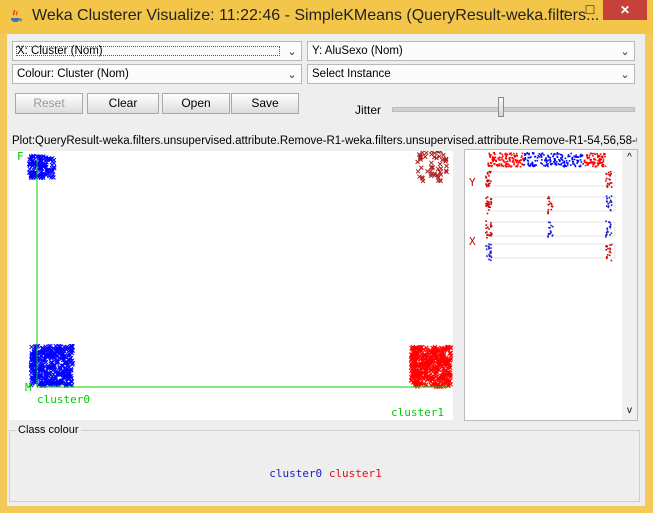 The height and width of the screenshot is (513, 653). What do you see at coordinates (564, 10) in the screenshot?
I see `minimize-button: –` at bounding box center [564, 10].